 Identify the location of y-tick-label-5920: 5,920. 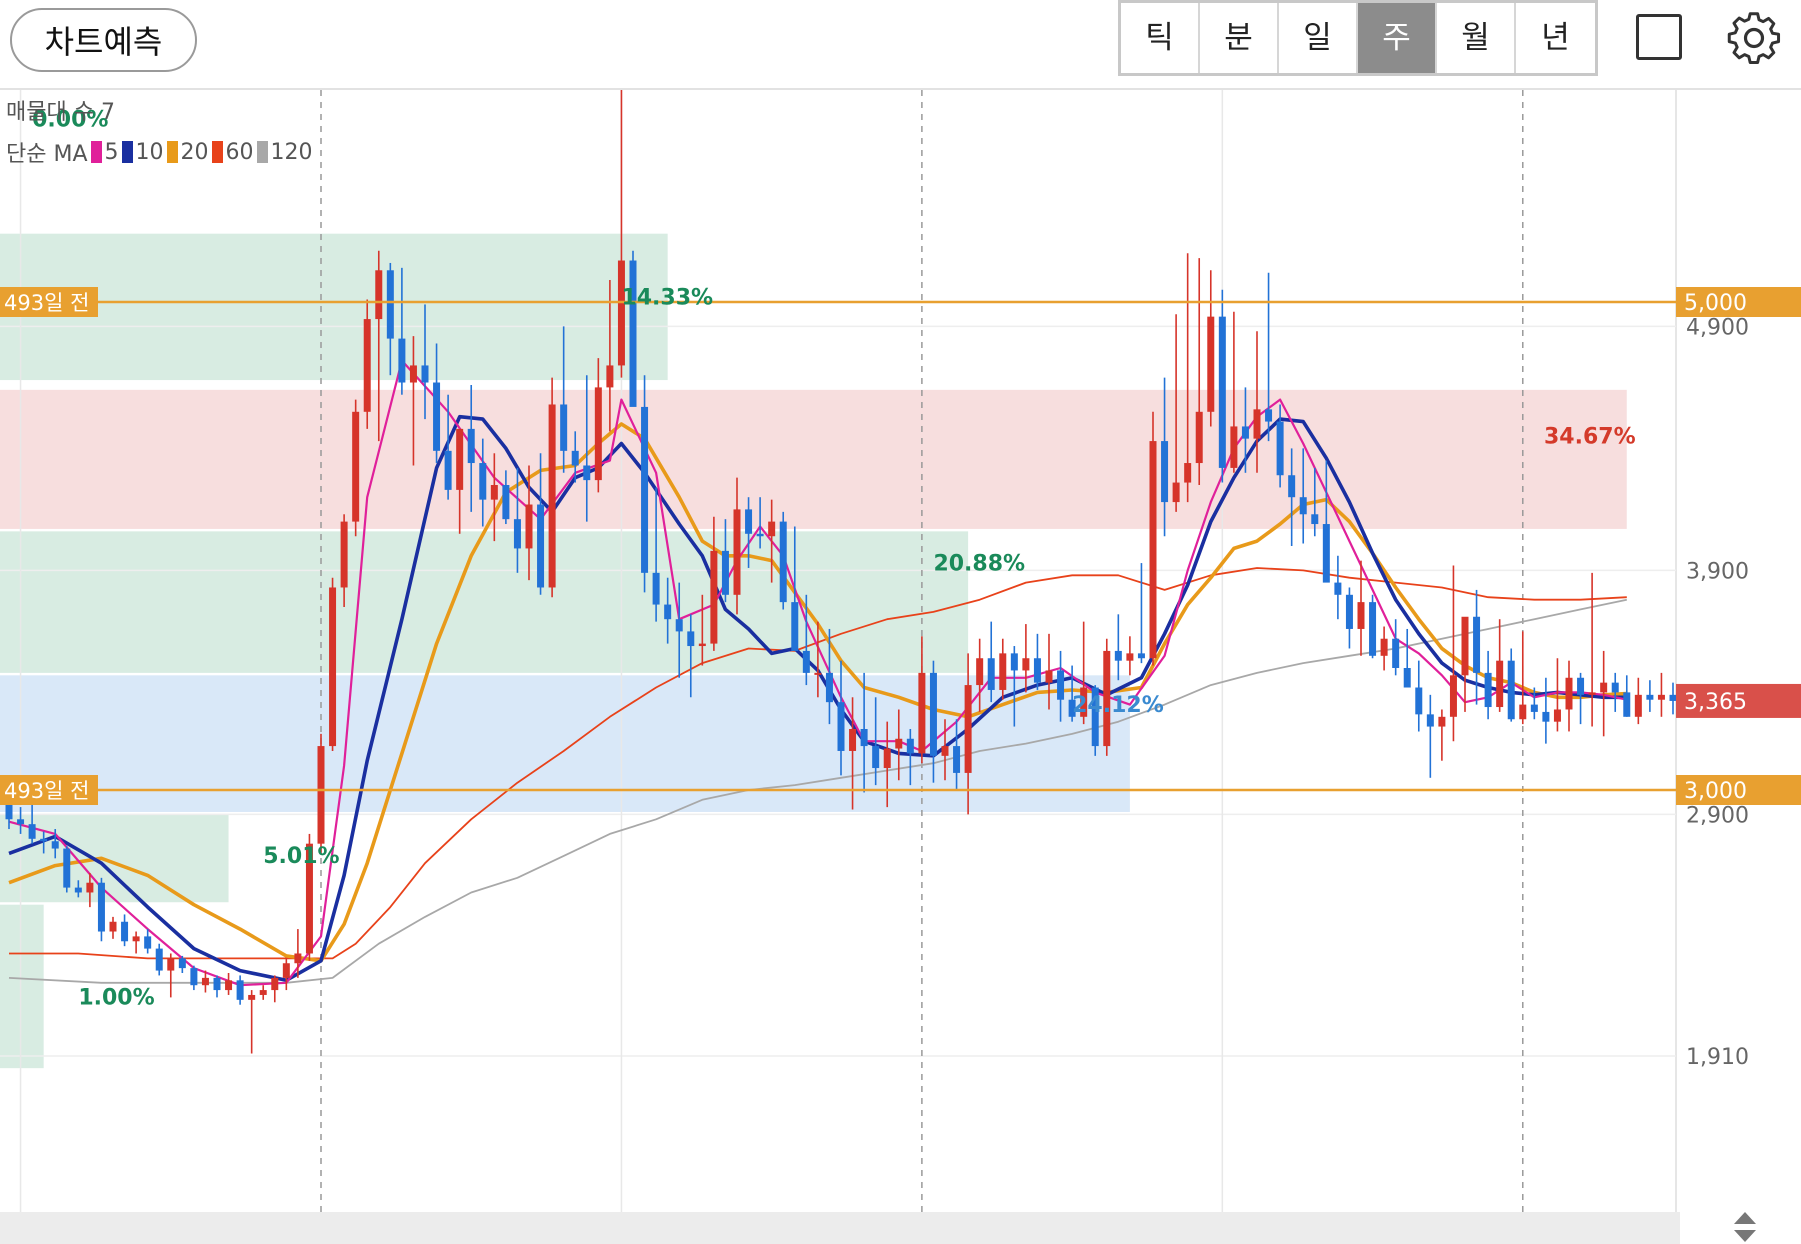
(1717, 91).